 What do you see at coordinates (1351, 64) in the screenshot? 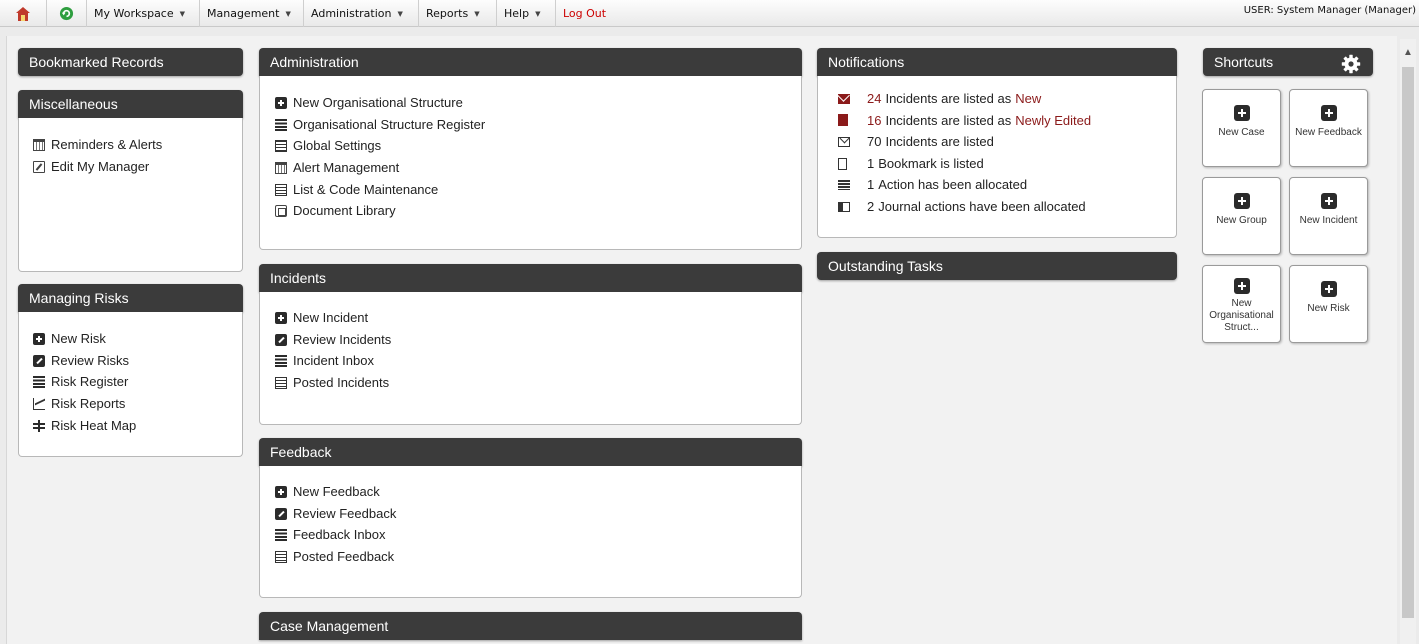
I see `gear-icon` at bounding box center [1351, 64].